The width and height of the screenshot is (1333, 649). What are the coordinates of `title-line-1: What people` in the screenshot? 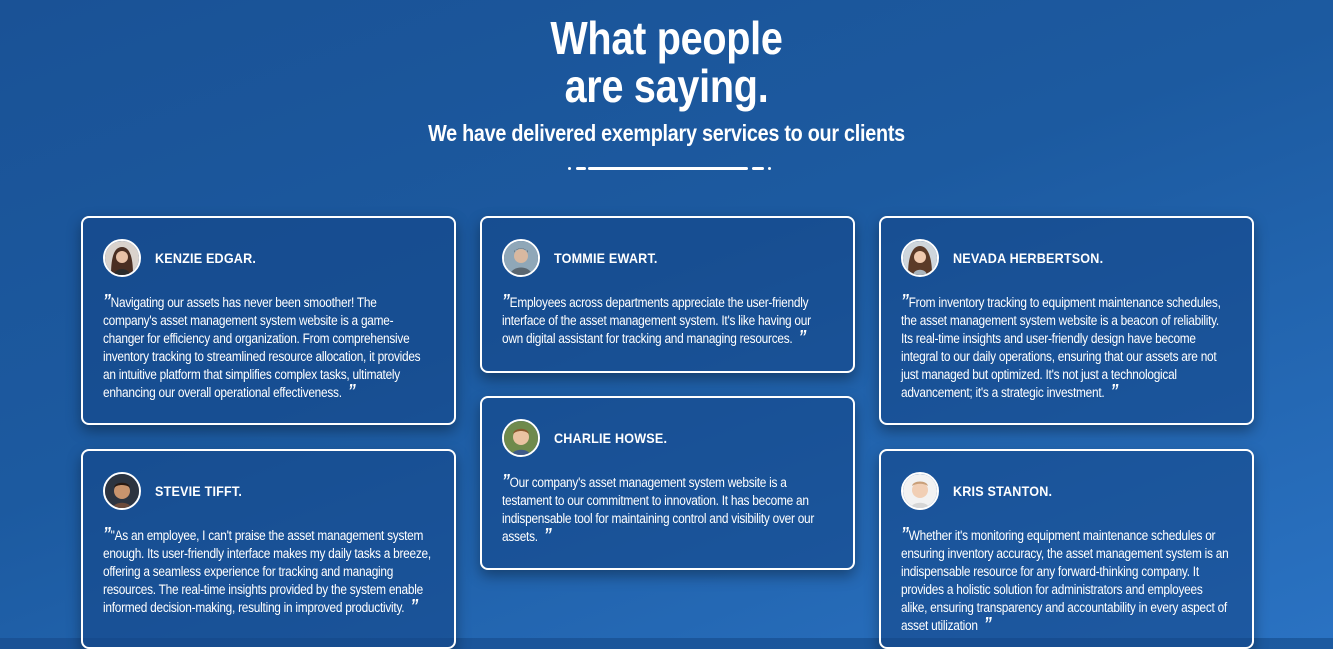 It's located at (666, 38).